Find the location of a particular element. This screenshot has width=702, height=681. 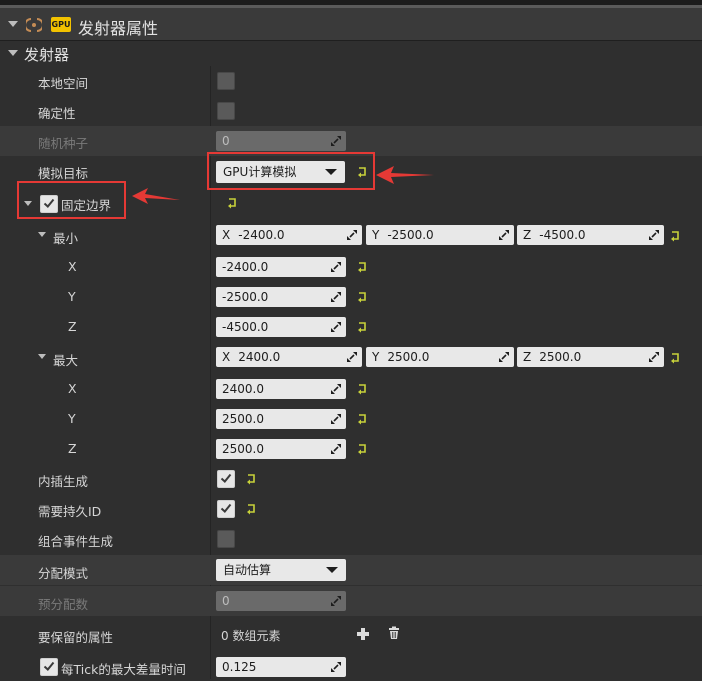

max-delta-per-tick-checkbox is located at coordinates (49, 667).